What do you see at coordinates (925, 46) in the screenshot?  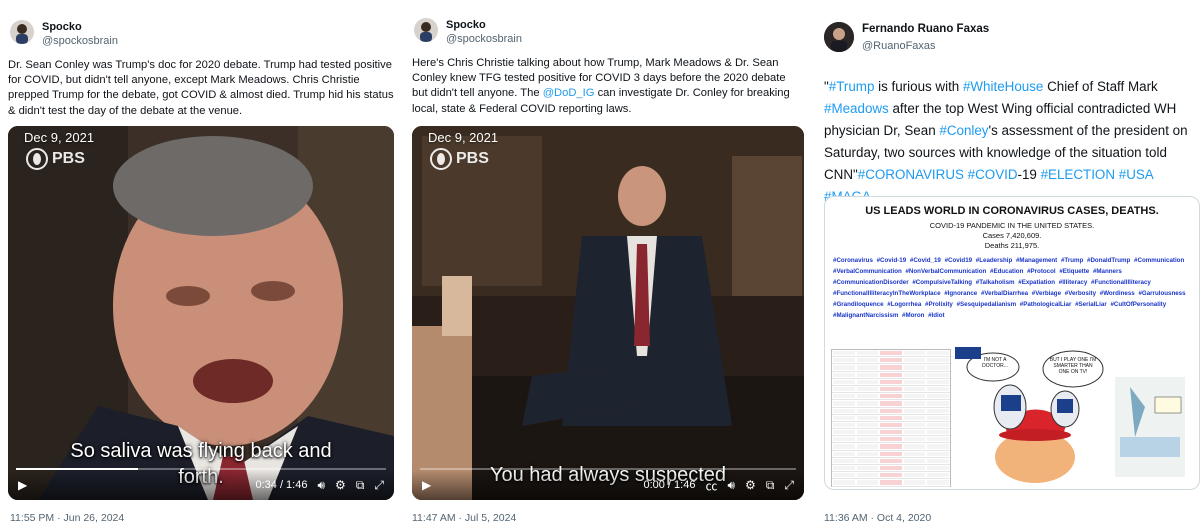 I see `author-handle: @RuanoFaxas` at bounding box center [925, 46].